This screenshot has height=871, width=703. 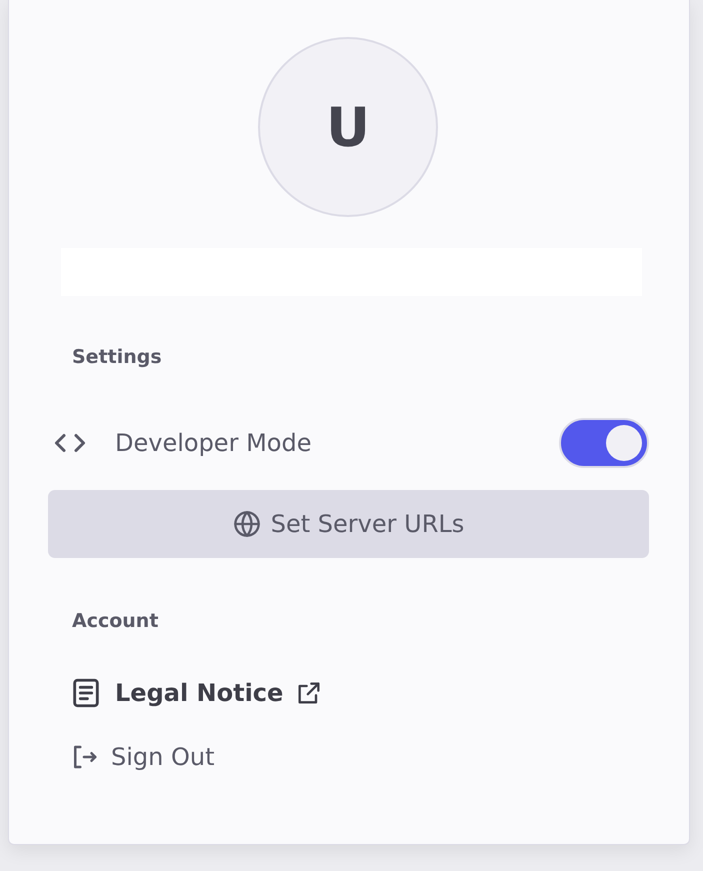 I want to click on set-server-urls-button: Set Server URLs, so click(x=348, y=524).